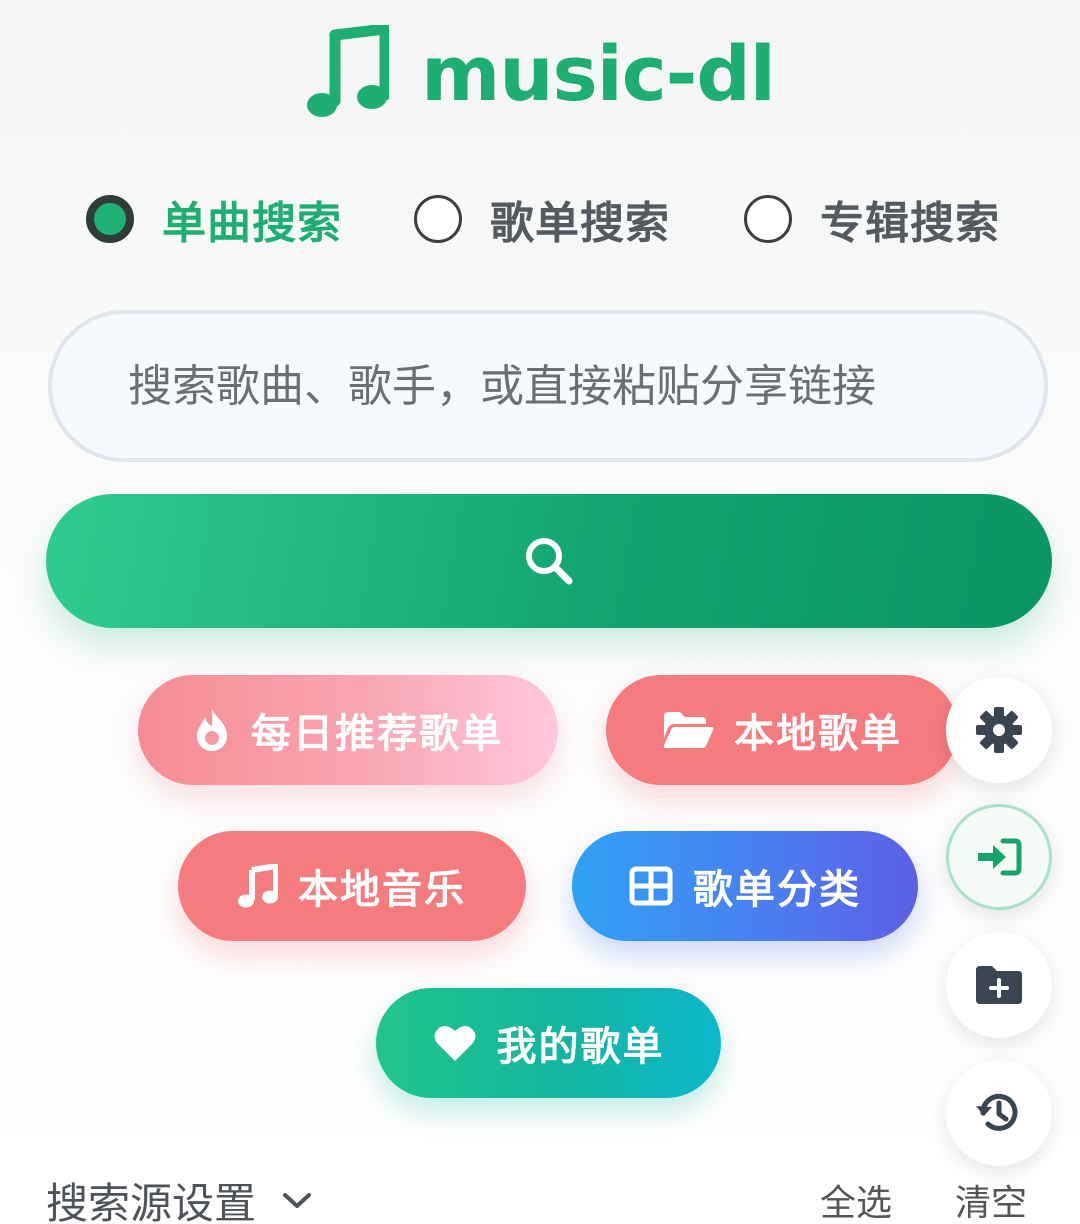  What do you see at coordinates (252, 223) in the screenshot?
I see `mode-song-label: 单曲搜索` at bounding box center [252, 223].